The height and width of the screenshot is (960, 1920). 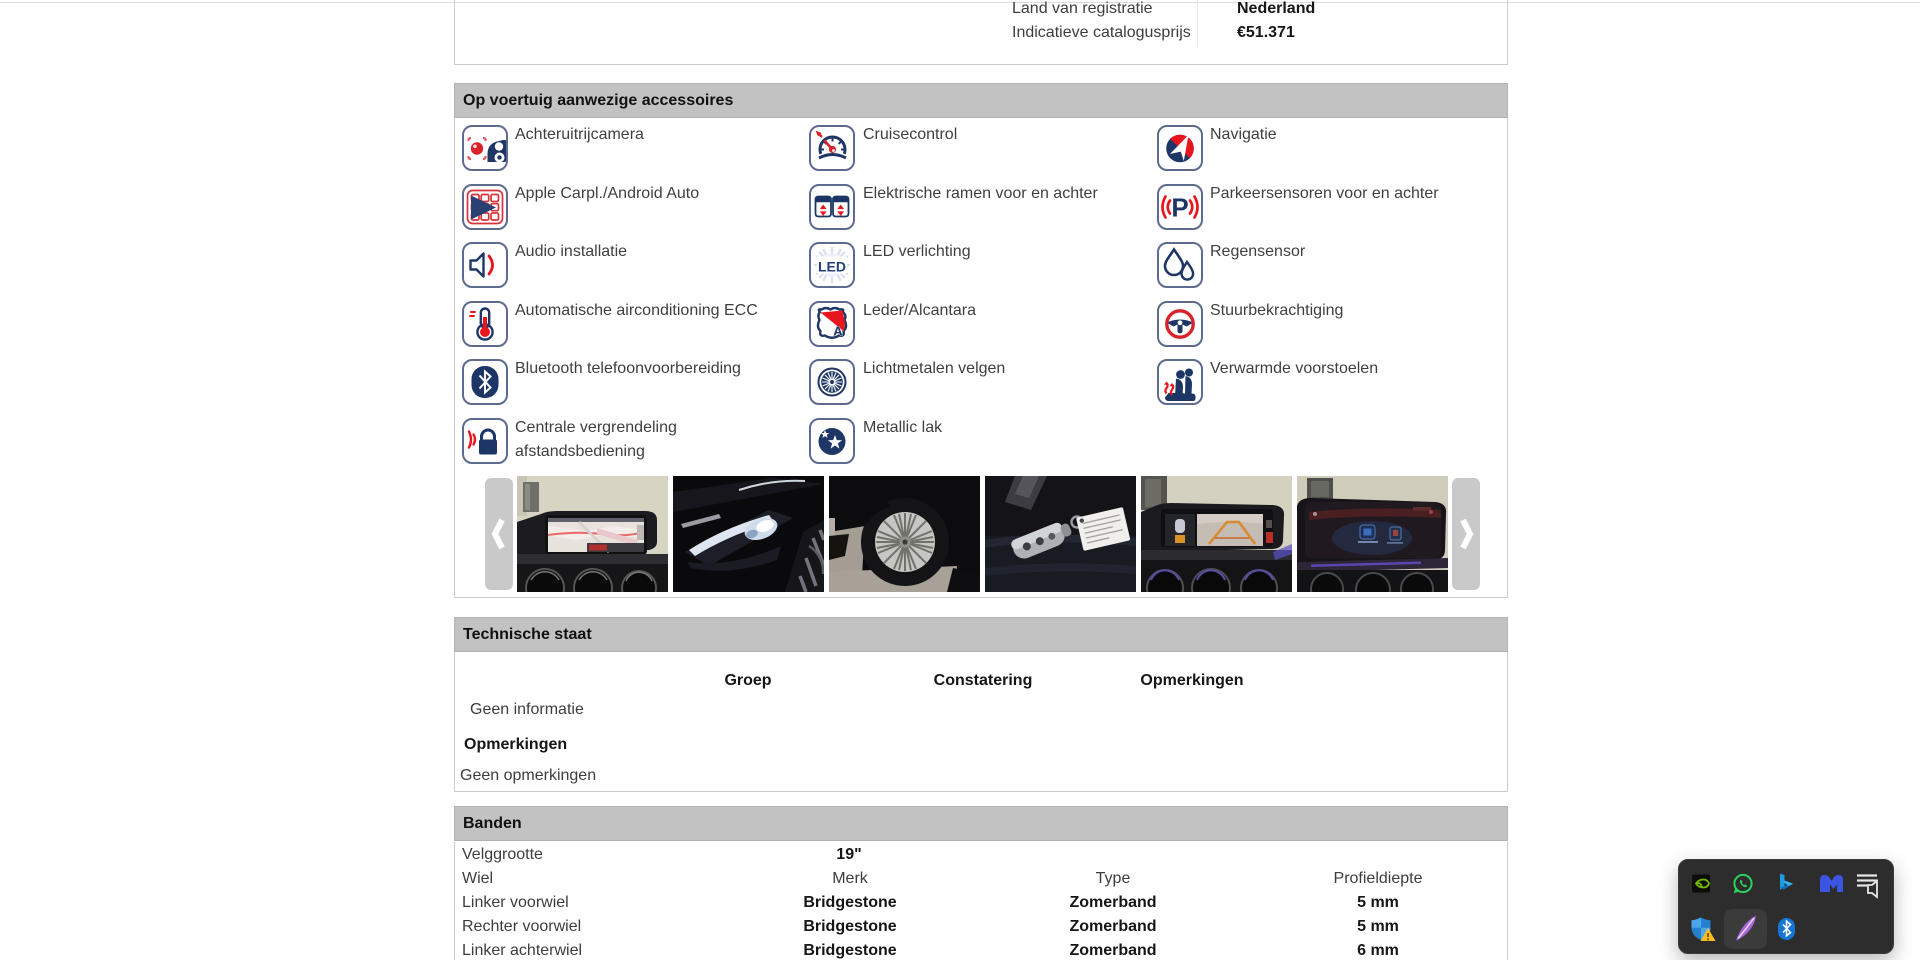 I want to click on svg-text: P, so click(x=1179, y=208).